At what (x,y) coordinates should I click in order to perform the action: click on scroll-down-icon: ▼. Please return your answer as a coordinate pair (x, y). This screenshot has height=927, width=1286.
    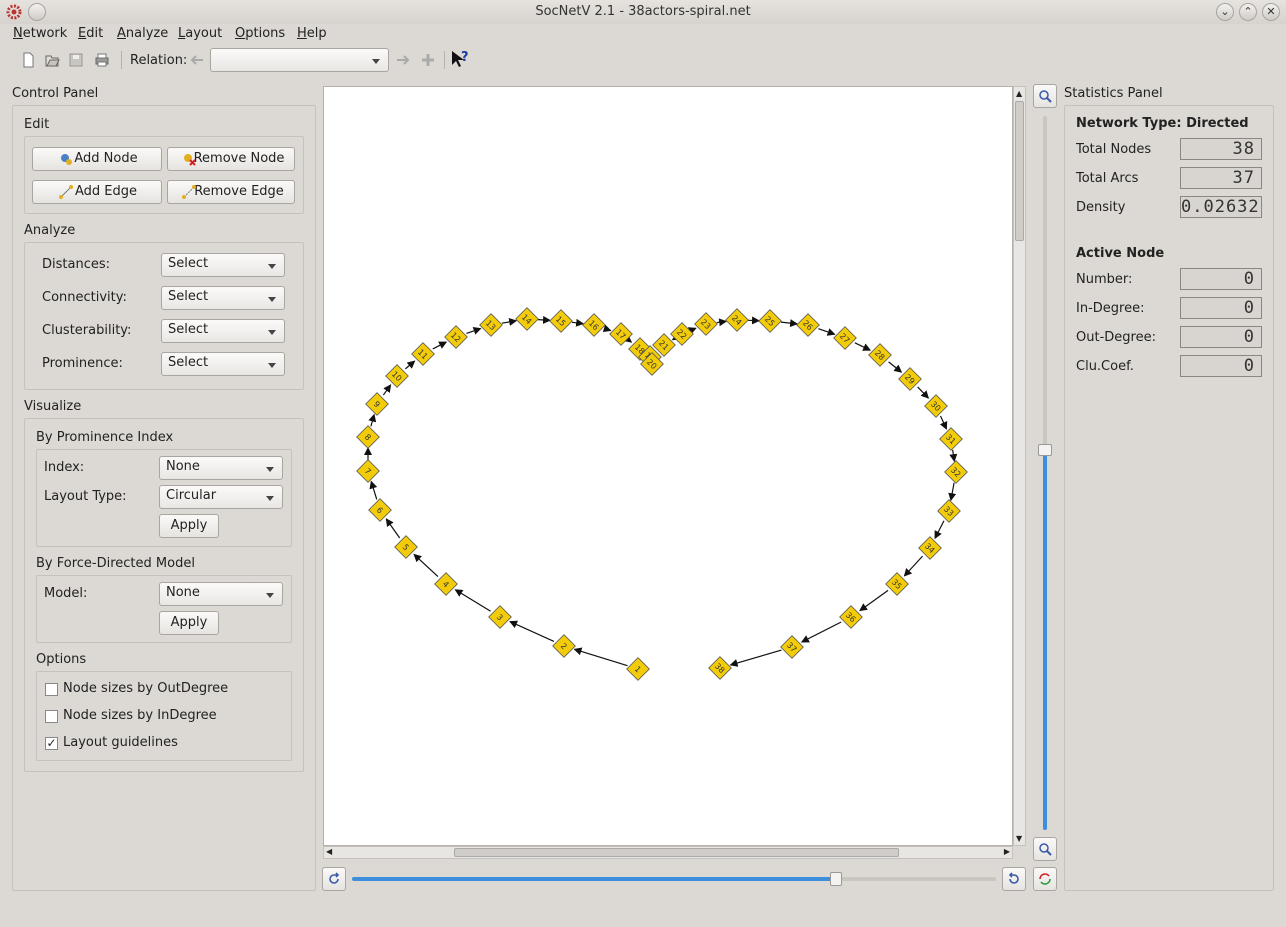
    Looking at the image, I should click on (1019, 838).